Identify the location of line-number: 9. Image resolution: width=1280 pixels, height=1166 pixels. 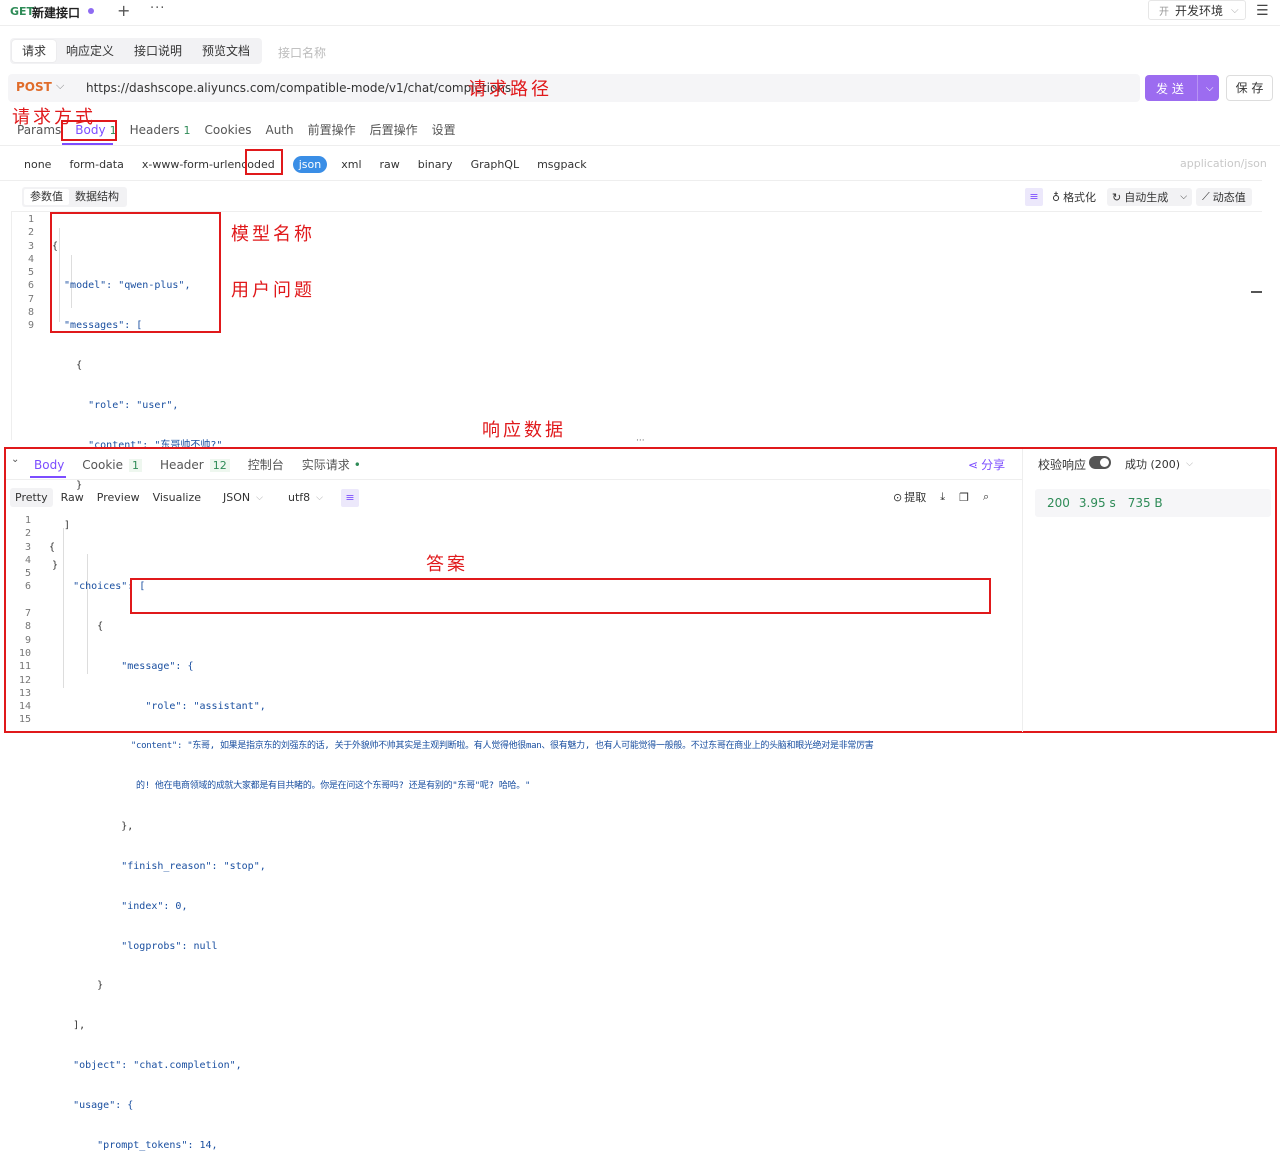
(30, 326).